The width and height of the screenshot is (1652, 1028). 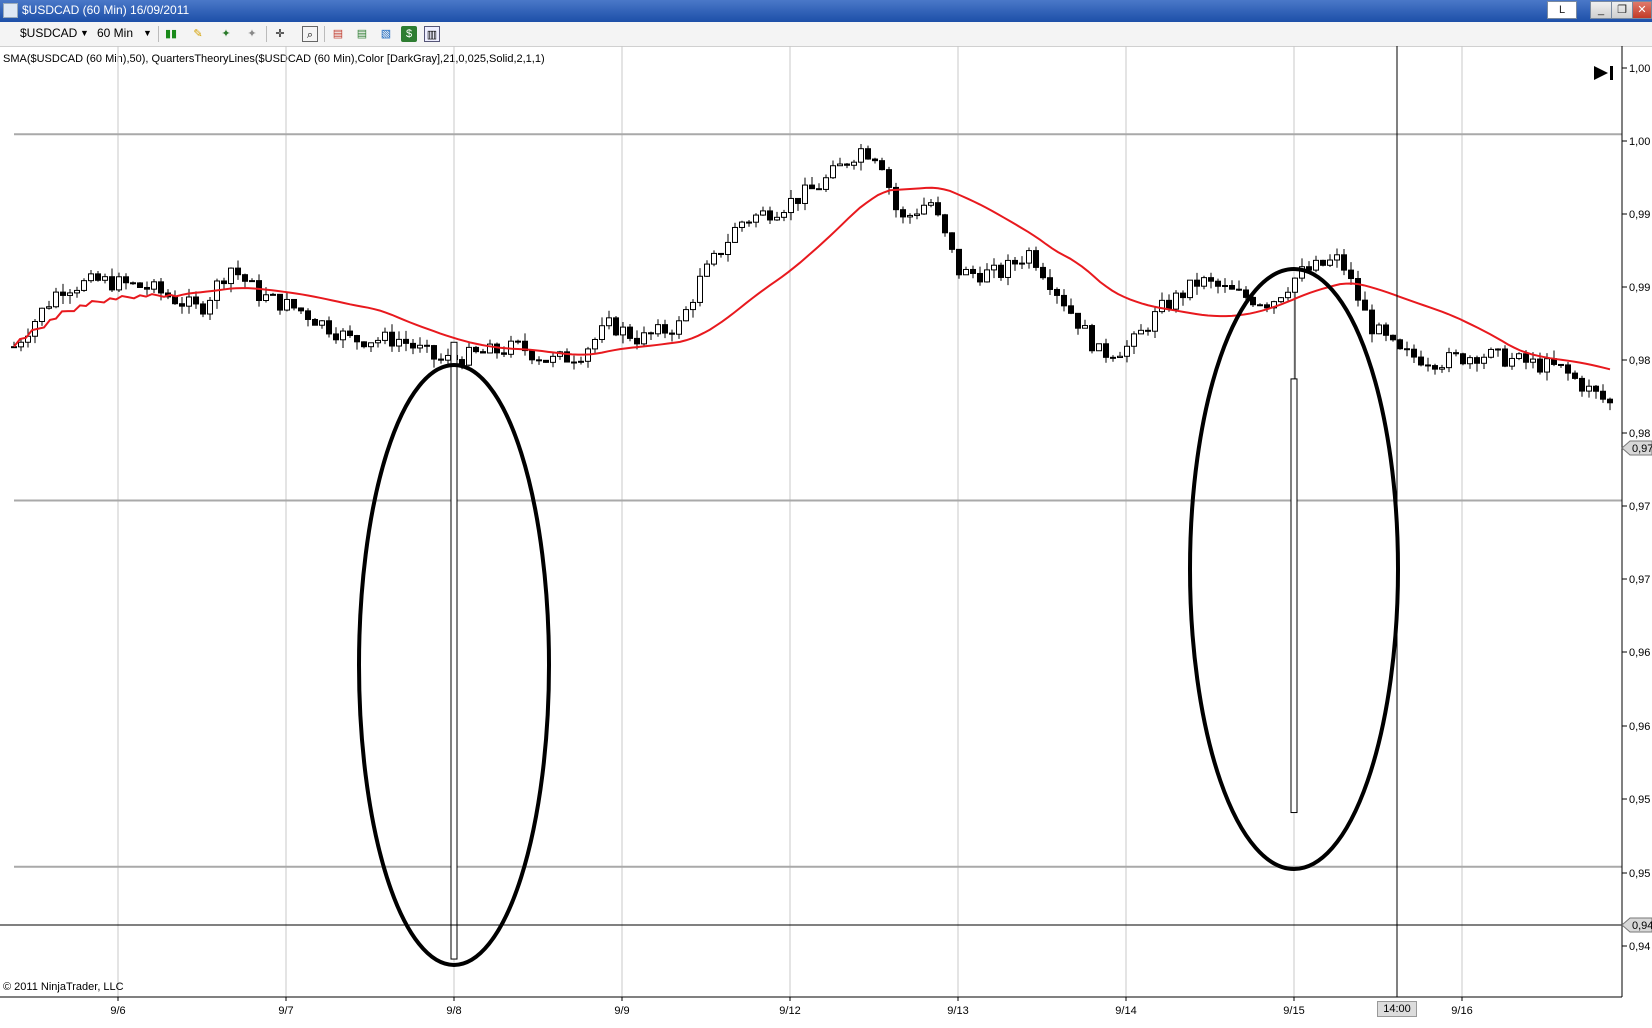 I want to click on interval-dropdown-icon: ▼, so click(x=147, y=33).